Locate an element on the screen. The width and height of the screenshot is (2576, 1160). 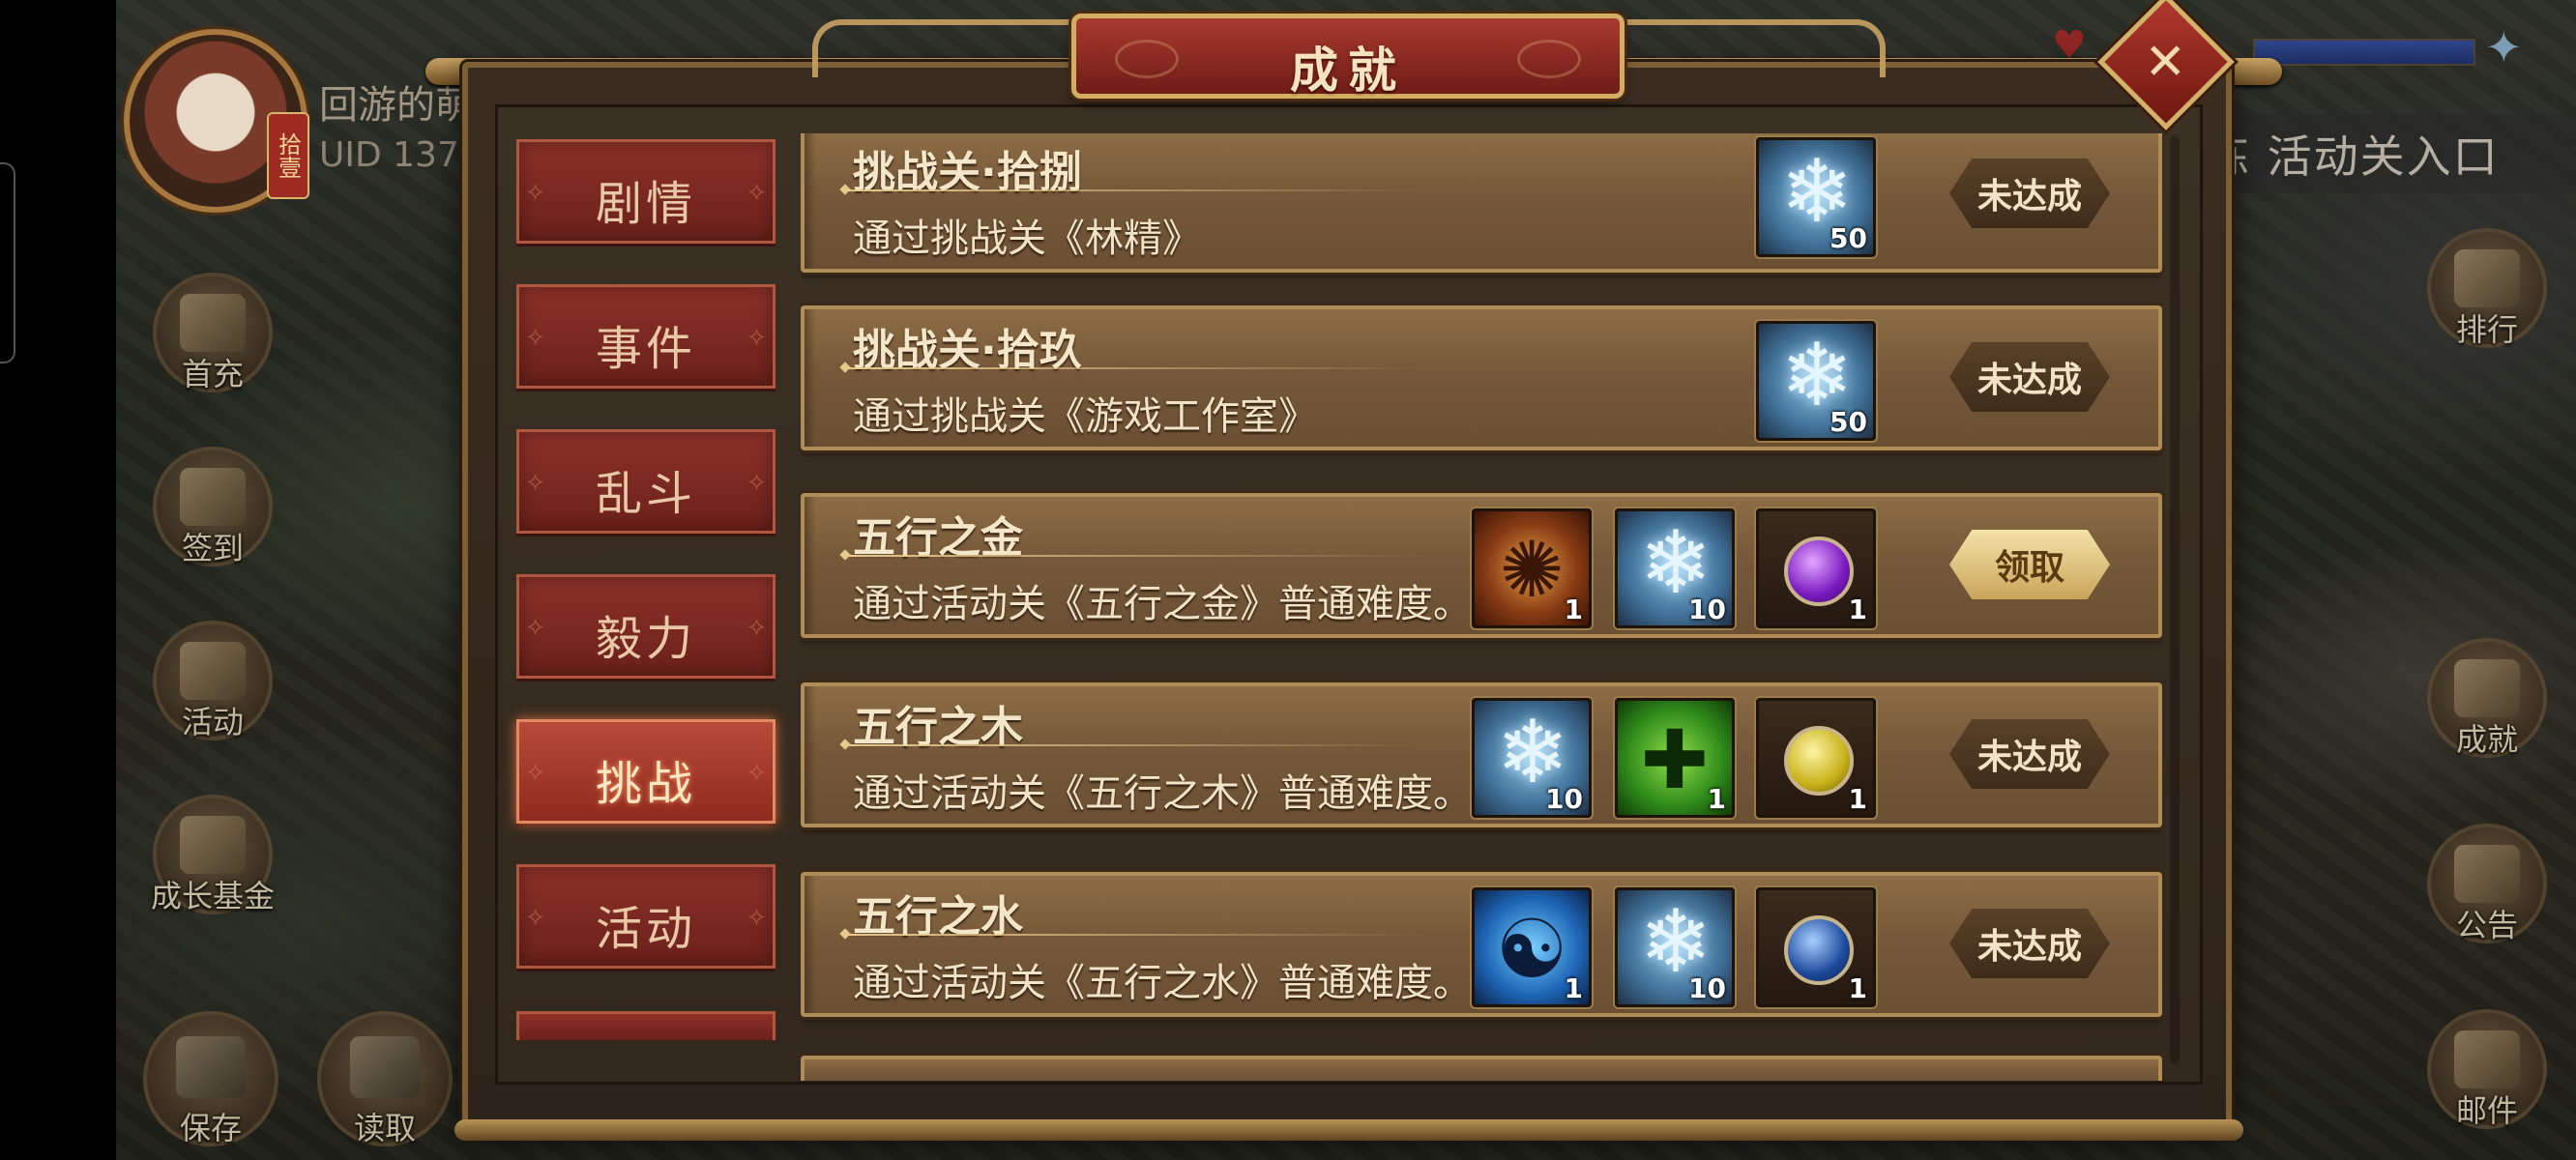
gift-icon is located at coordinates (213, 323).